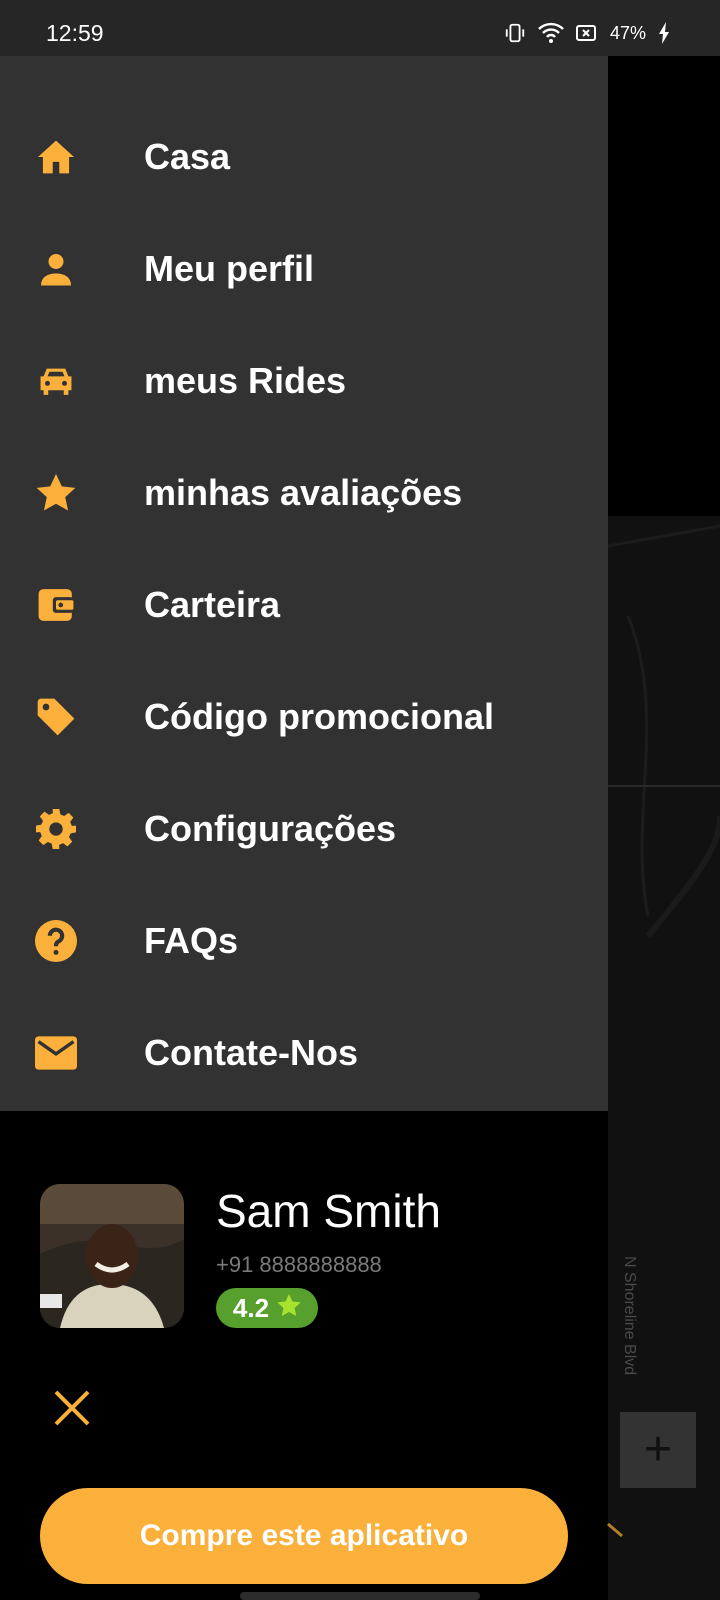 The height and width of the screenshot is (1600, 720). What do you see at coordinates (56, 717) in the screenshot?
I see `tag-icon` at bounding box center [56, 717].